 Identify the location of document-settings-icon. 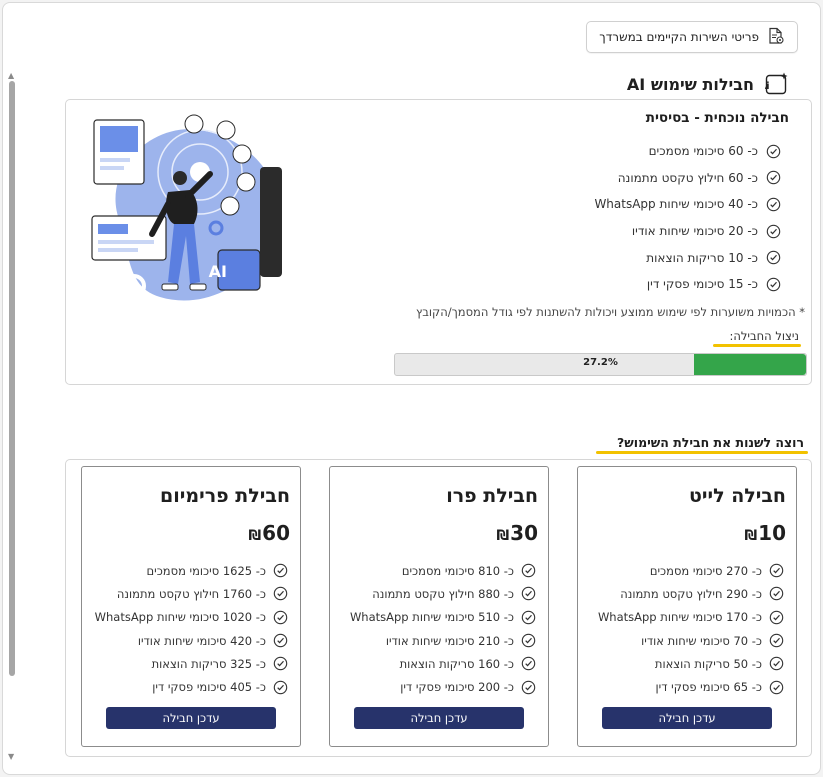
(776, 37).